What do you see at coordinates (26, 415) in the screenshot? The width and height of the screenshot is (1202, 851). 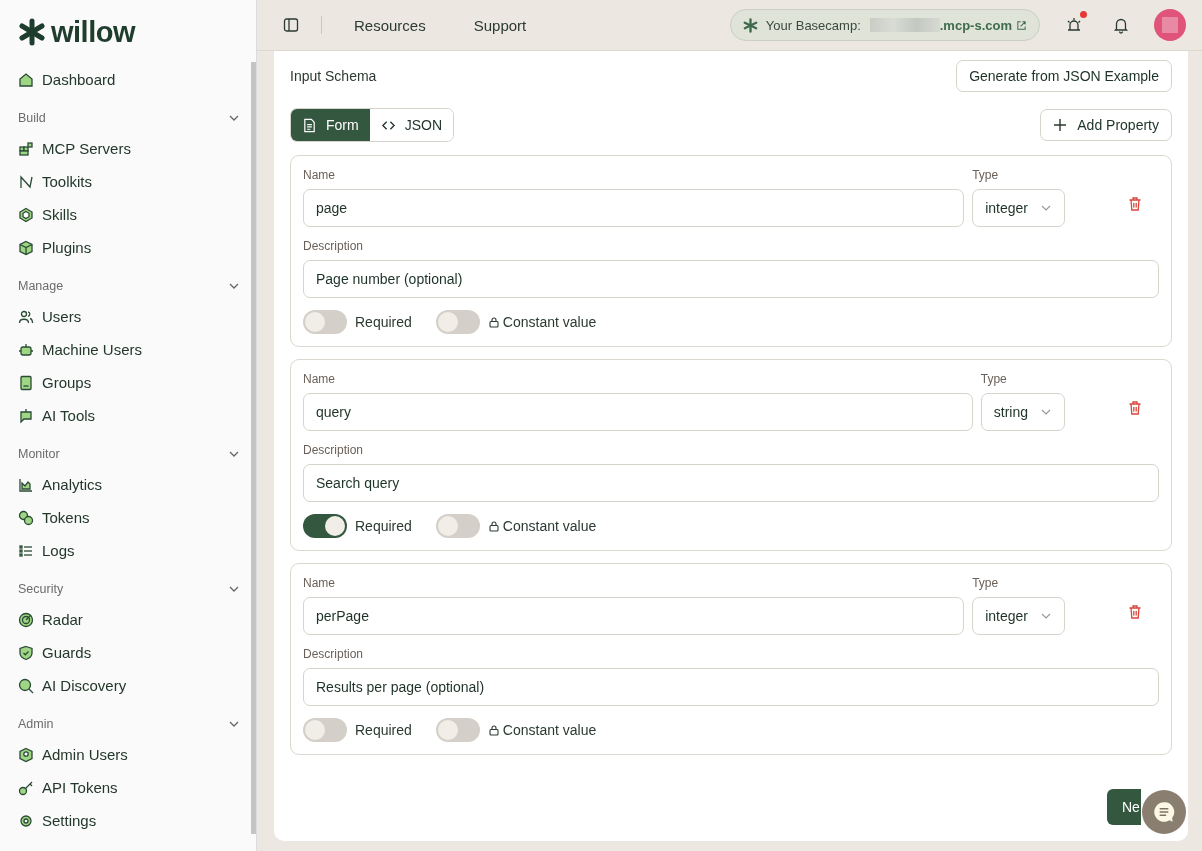 I see `bot-chat-icon` at bounding box center [26, 415].